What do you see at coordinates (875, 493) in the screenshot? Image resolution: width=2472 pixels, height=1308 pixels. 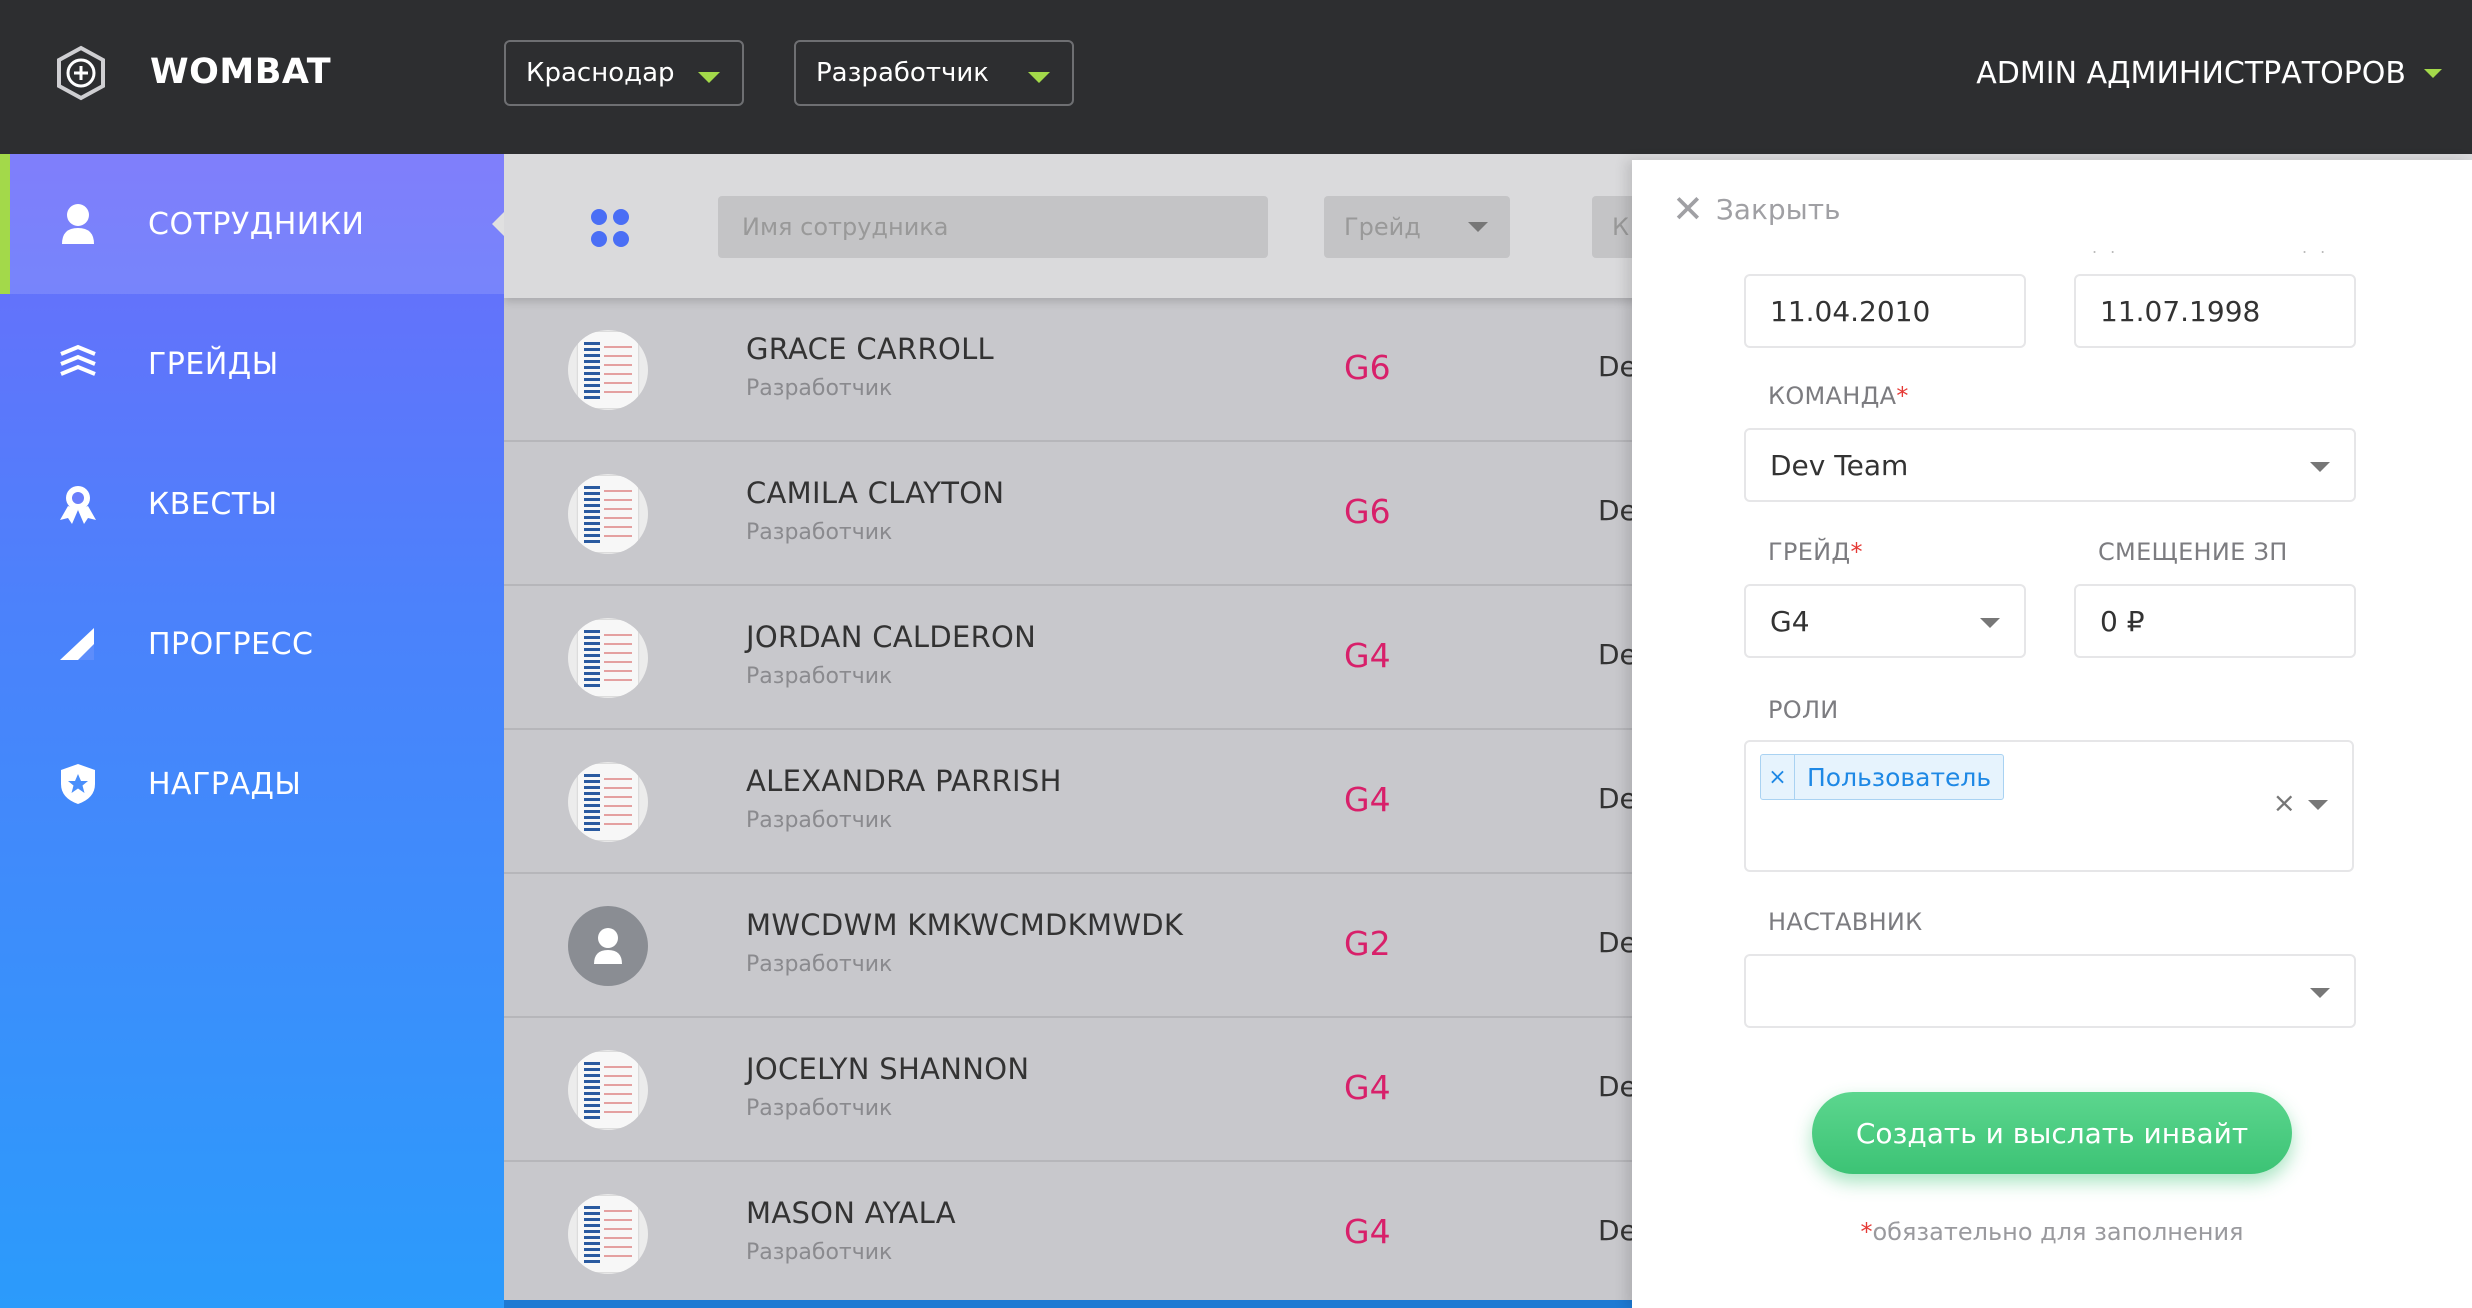 I see `employee-name: CAMILA CLAYTON` at bounding box center [875, 493].